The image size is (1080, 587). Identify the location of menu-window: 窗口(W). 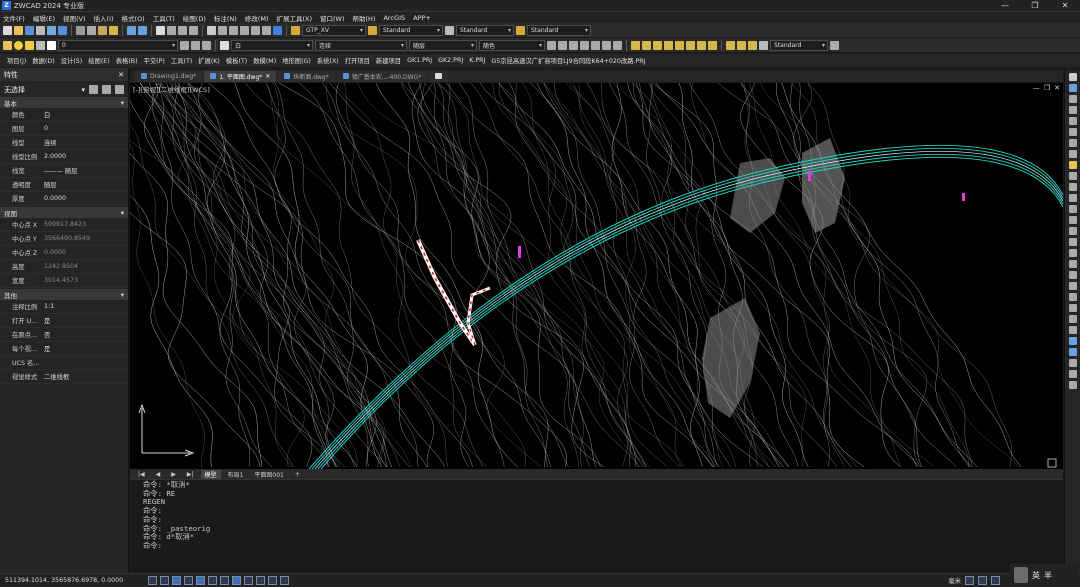
(332, 18).